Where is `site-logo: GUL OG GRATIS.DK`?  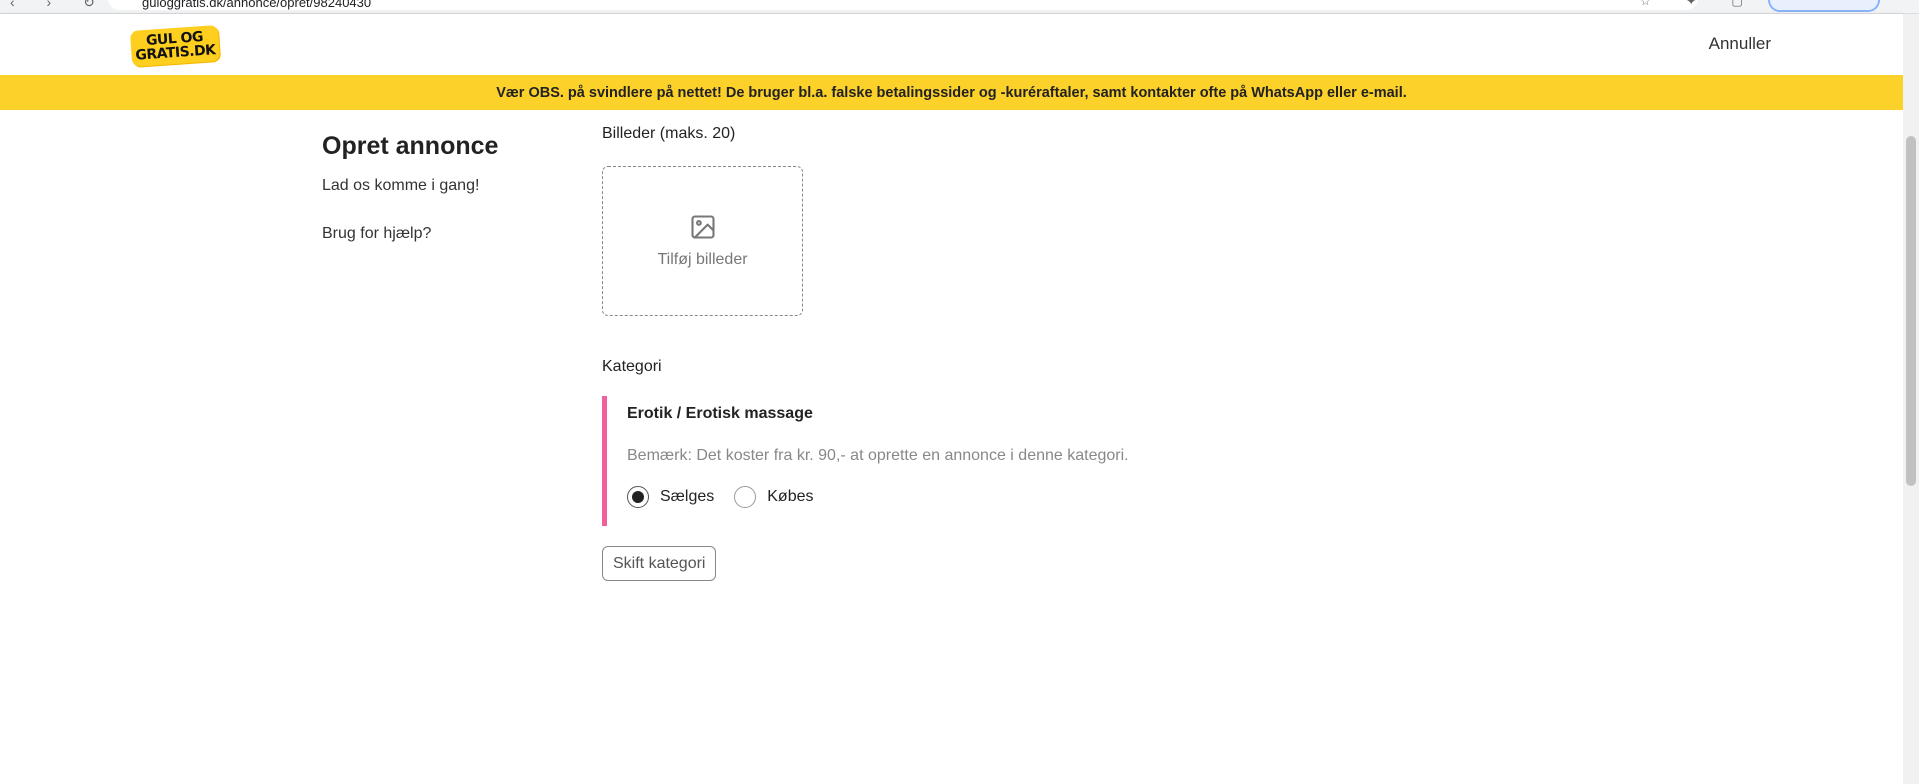
site-logo: GUL OG GRATIS.DK is located at coordinates (175, 46).